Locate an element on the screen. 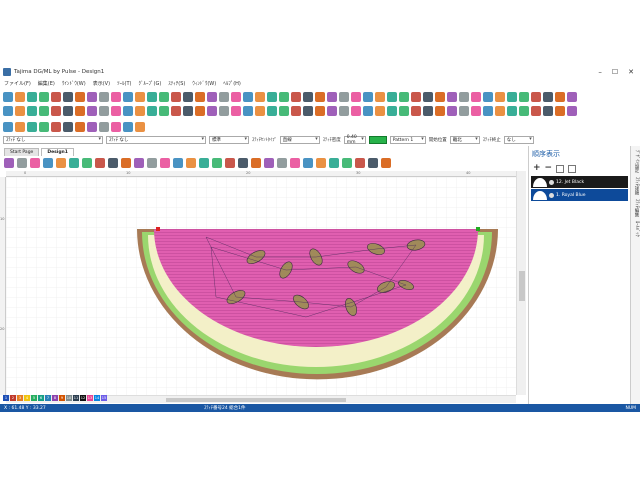 This screenshot has width=640, height=480. end-combo: なし is located at coordinates (518, 140).